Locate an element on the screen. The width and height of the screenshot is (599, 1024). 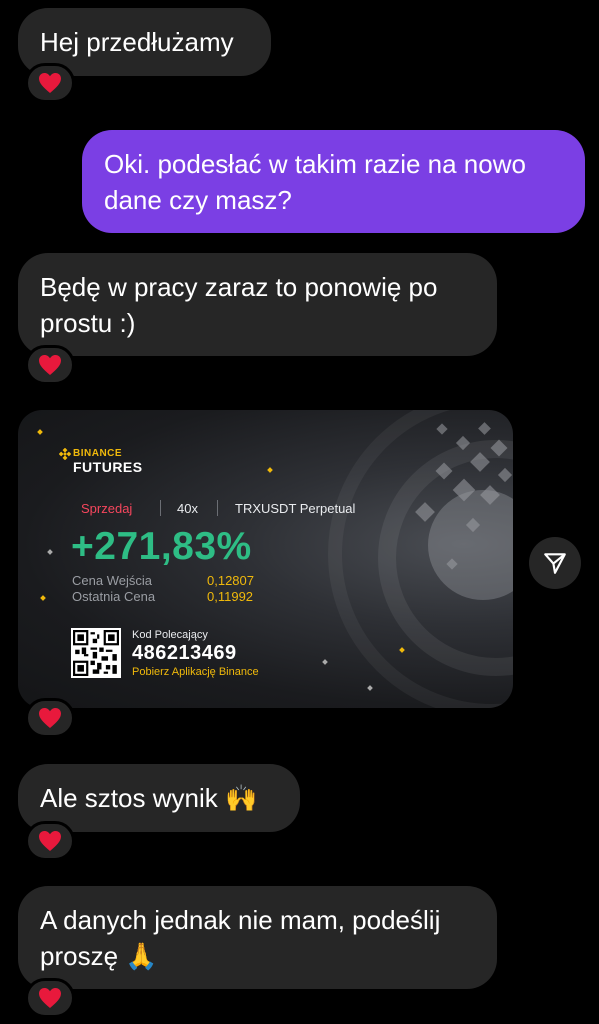
last-price-label: Ostatnia Cena is located at coordinates (114, 596).